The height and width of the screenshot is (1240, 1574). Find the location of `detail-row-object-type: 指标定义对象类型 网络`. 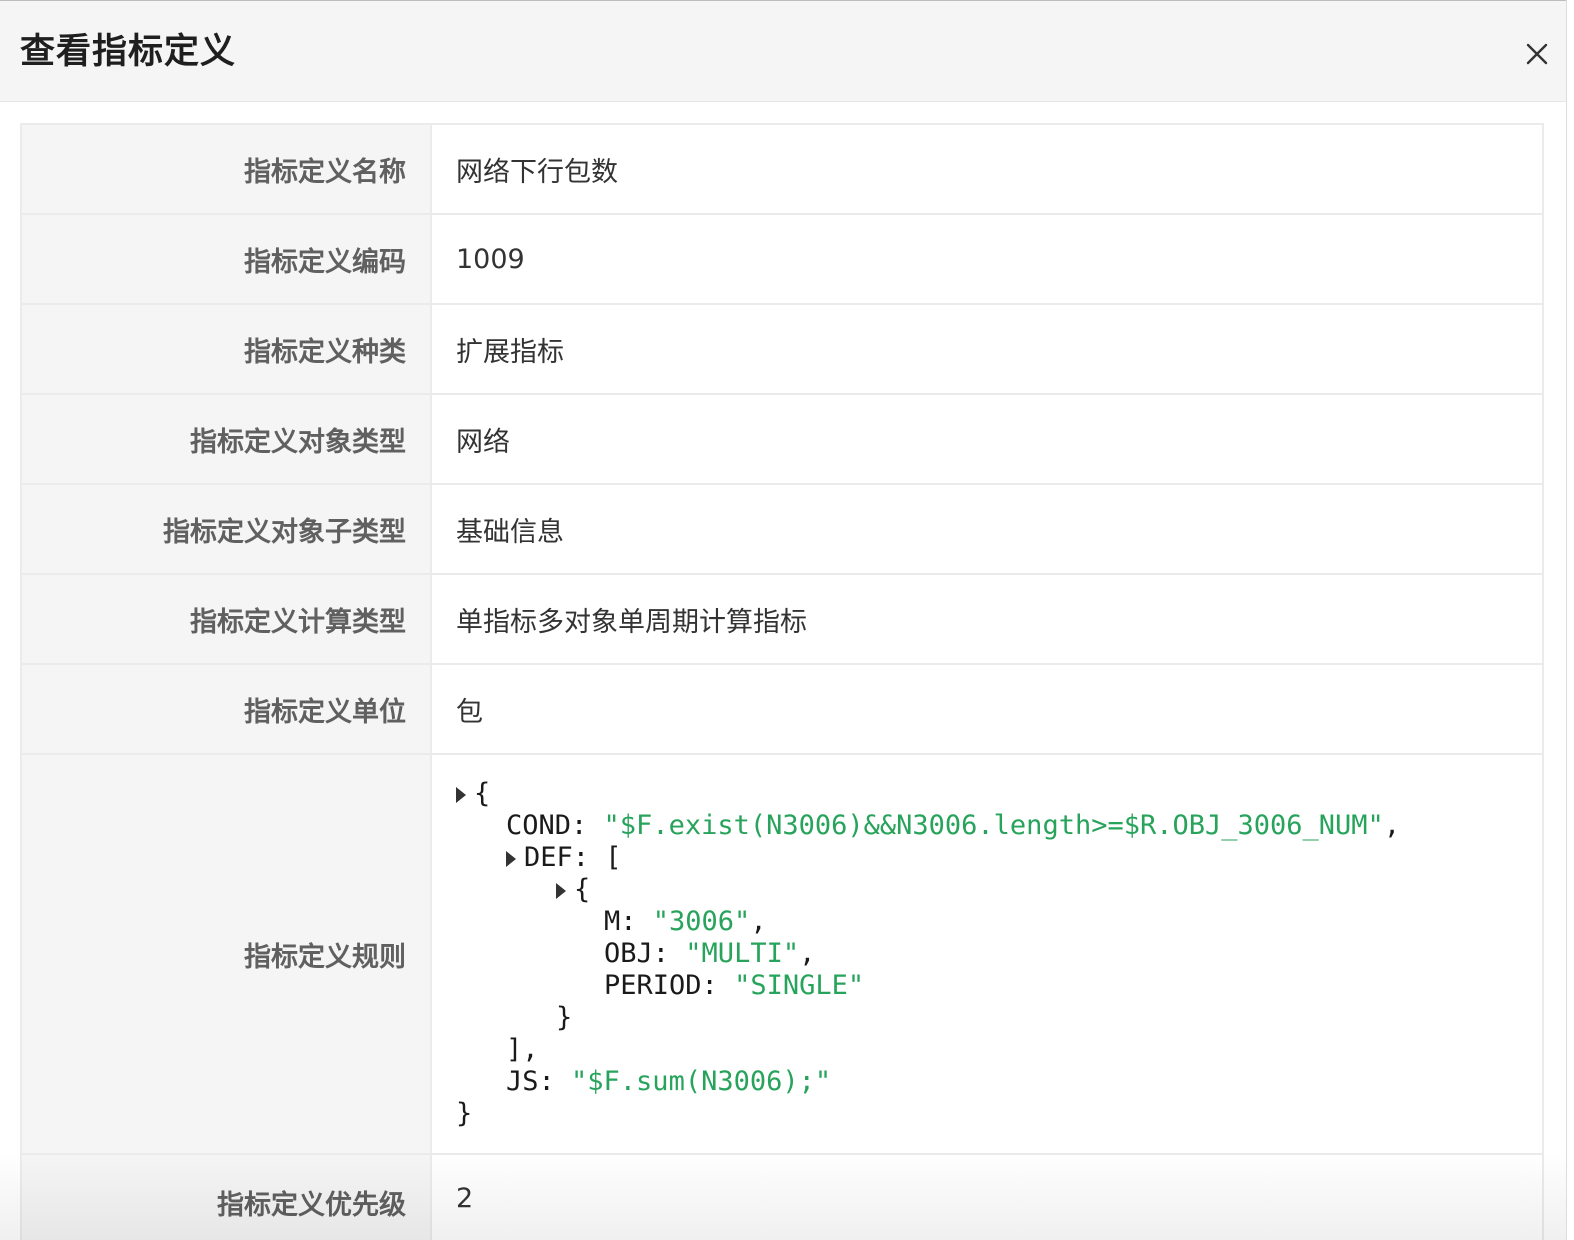

detail-row-object-type: 指标定义对象类型 网络 is located at coordinates (782, 439).